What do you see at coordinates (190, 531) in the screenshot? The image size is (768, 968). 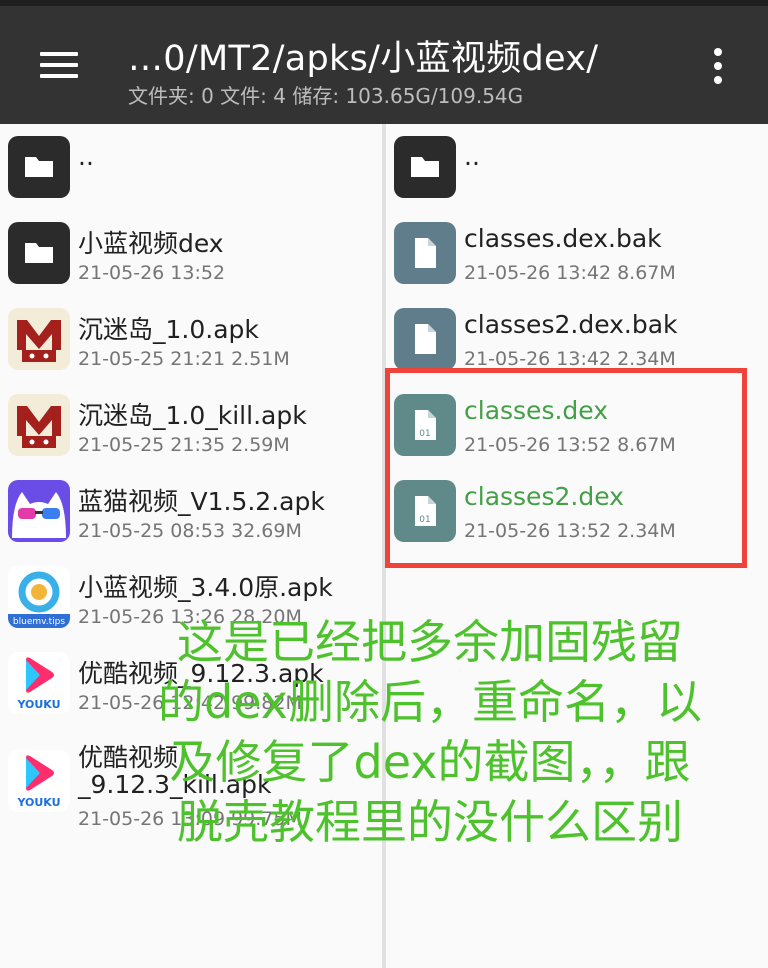 I see `file-meta: 21-05-25 08:53 32.69M` at bounding box center [190, 531].